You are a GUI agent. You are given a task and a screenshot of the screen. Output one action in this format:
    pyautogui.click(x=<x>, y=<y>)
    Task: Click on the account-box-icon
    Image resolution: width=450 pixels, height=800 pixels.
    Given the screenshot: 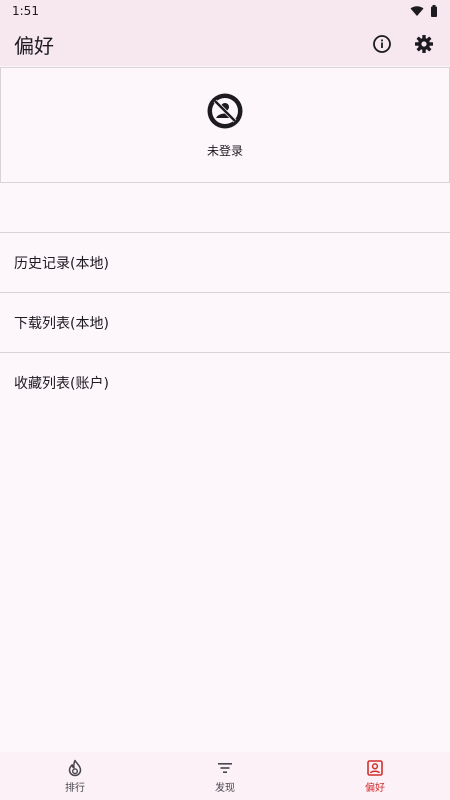 What is the action you would take?
    pyautogui.click(x=375, y=767)
    